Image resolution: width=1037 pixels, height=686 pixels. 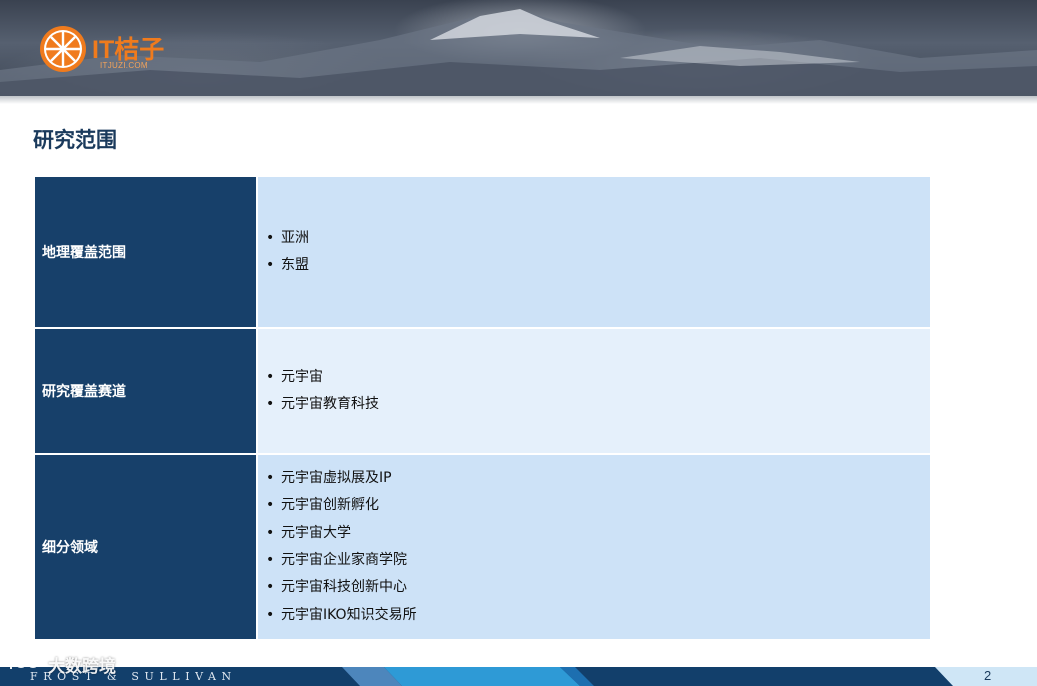 I want to click on list-item-text: 元宇宙教育科技, so click(x=330, y=404).